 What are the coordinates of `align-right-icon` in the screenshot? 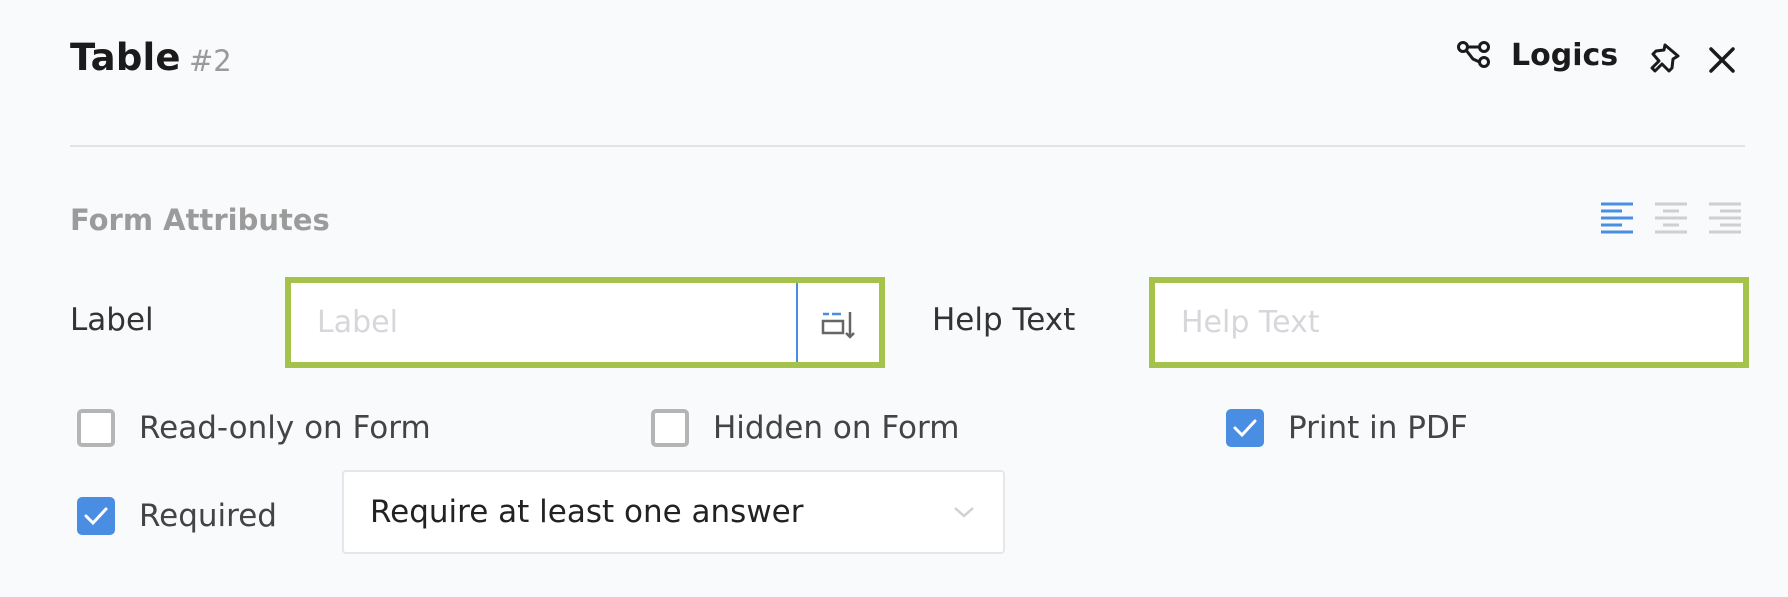 It's located at (1725, 218).